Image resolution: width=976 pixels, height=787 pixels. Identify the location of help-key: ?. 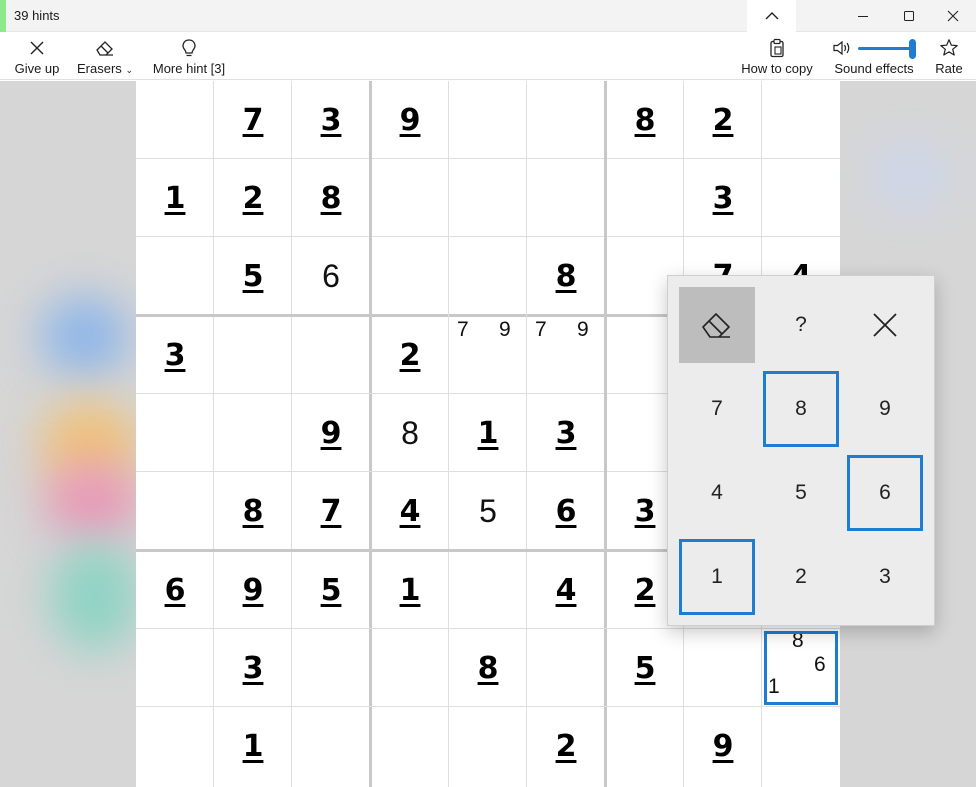
(801, 325).